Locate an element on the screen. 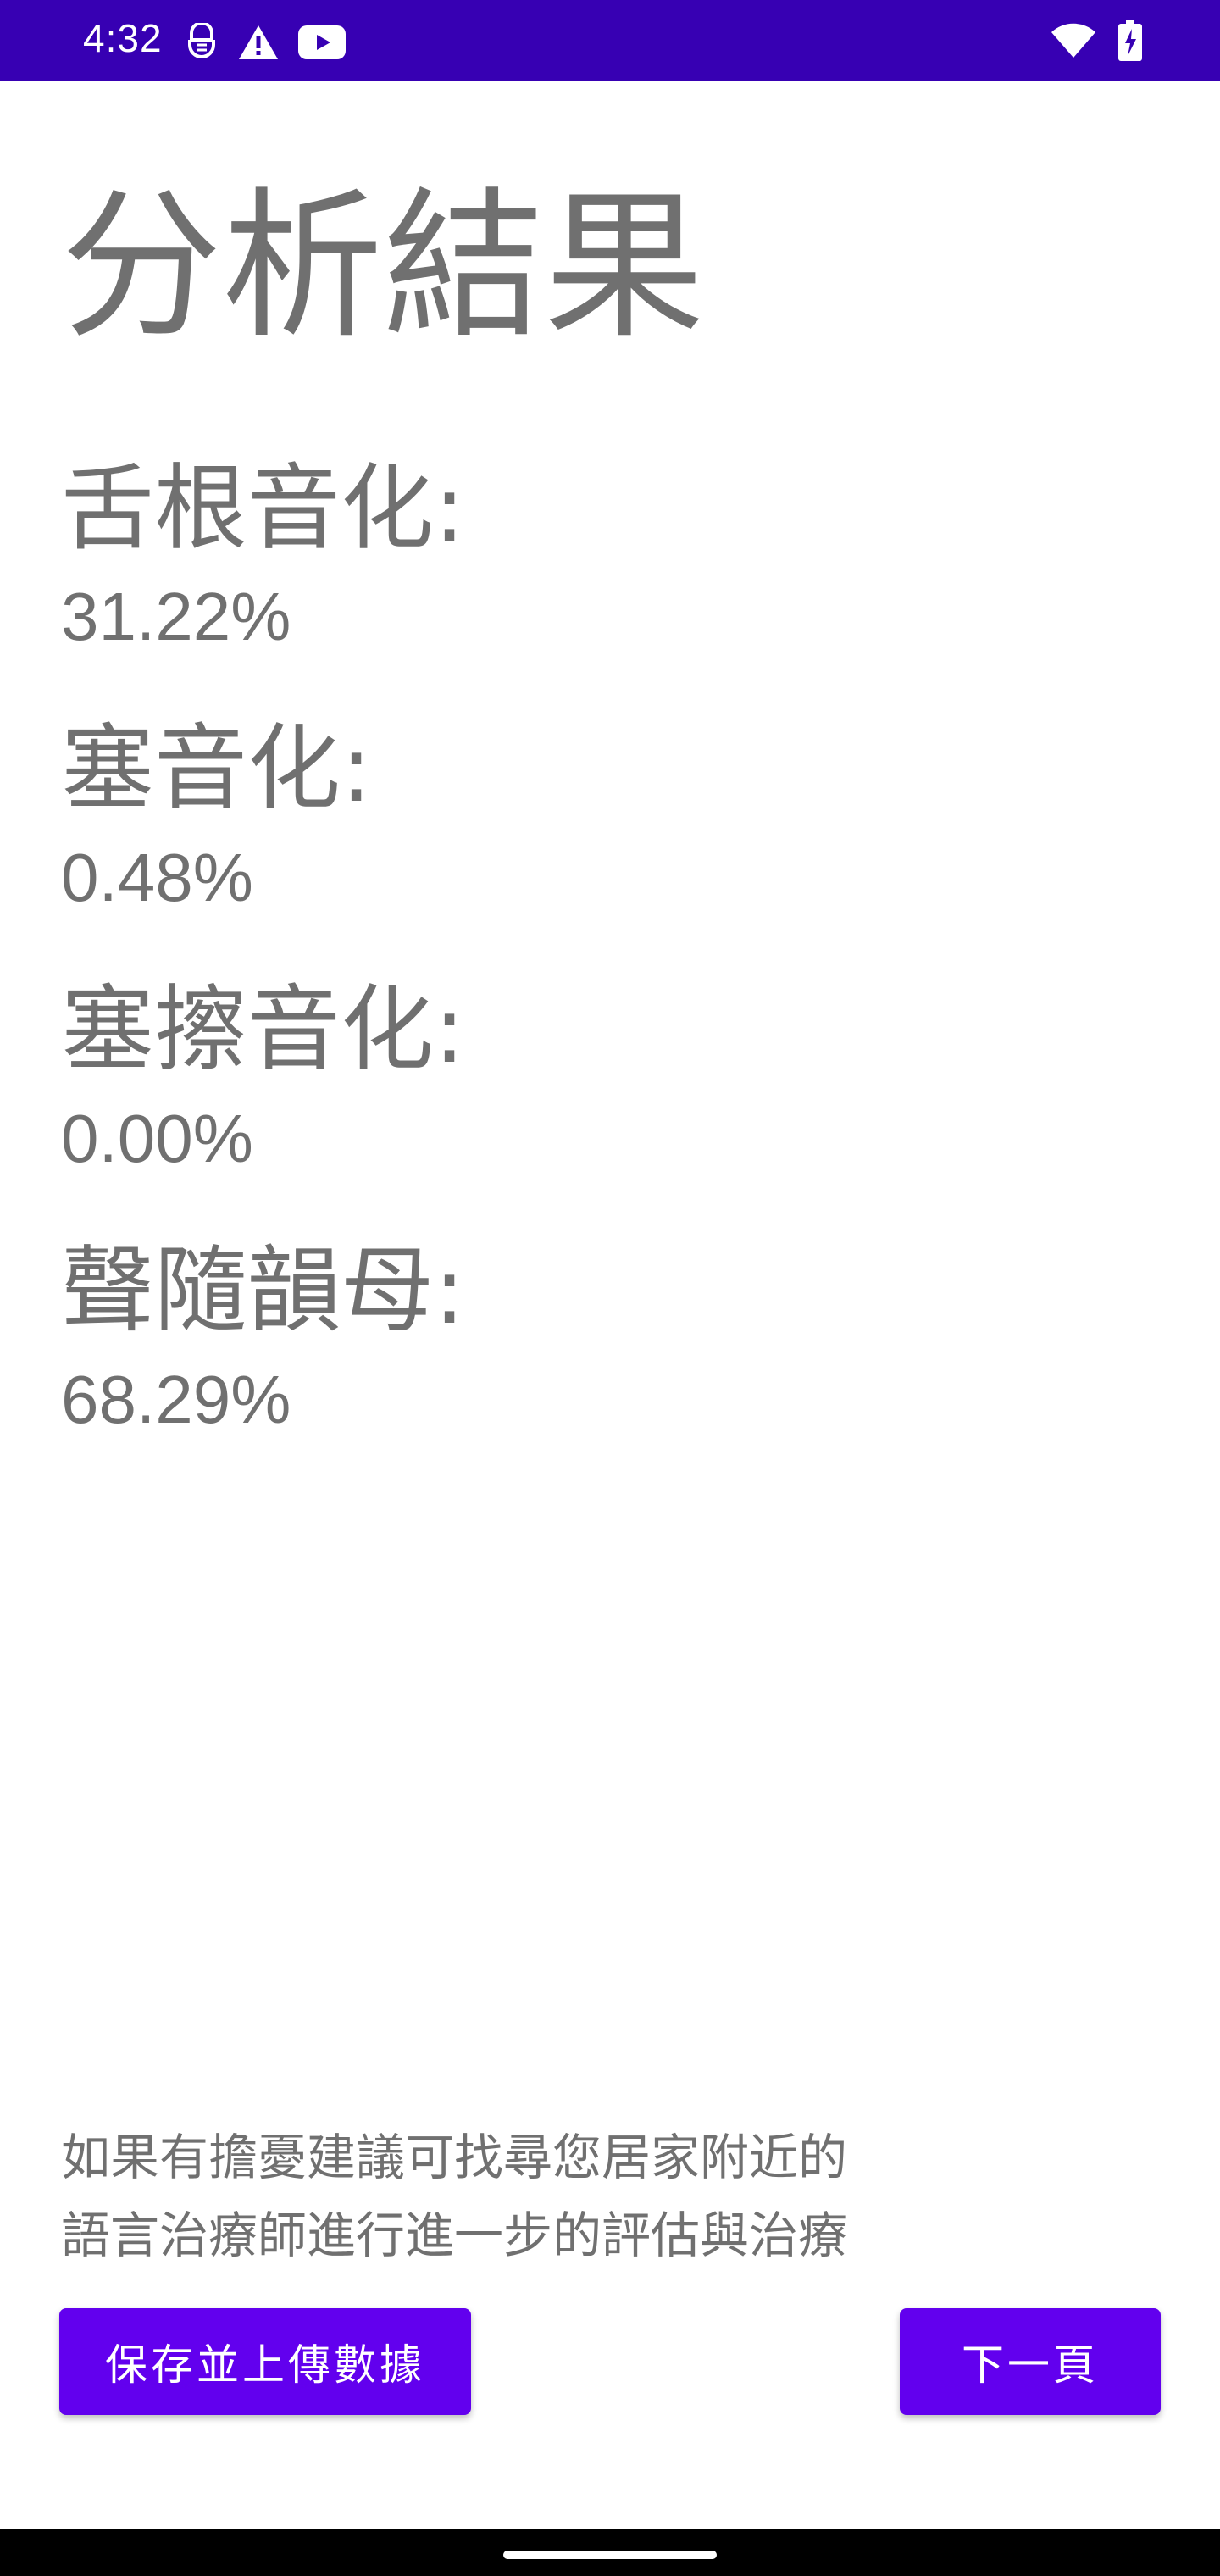 This screenshot has width=1220, height=2576. advice-line-1: 如果有擔憂建議可找尋您居家附近的 is located at coordinates (454, 2157).